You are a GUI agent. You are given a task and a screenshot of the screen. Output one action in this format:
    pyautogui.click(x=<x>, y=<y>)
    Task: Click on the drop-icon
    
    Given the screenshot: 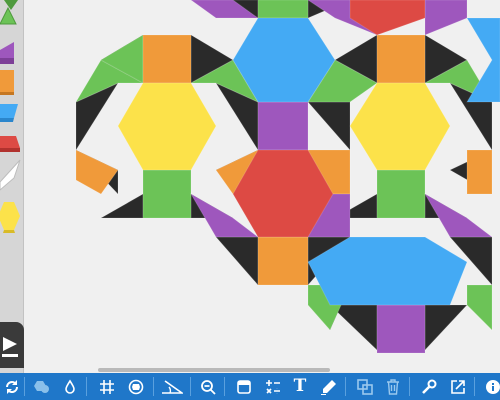 What is the action you would take?
    pyautogui.click(x=70, y=386)
    